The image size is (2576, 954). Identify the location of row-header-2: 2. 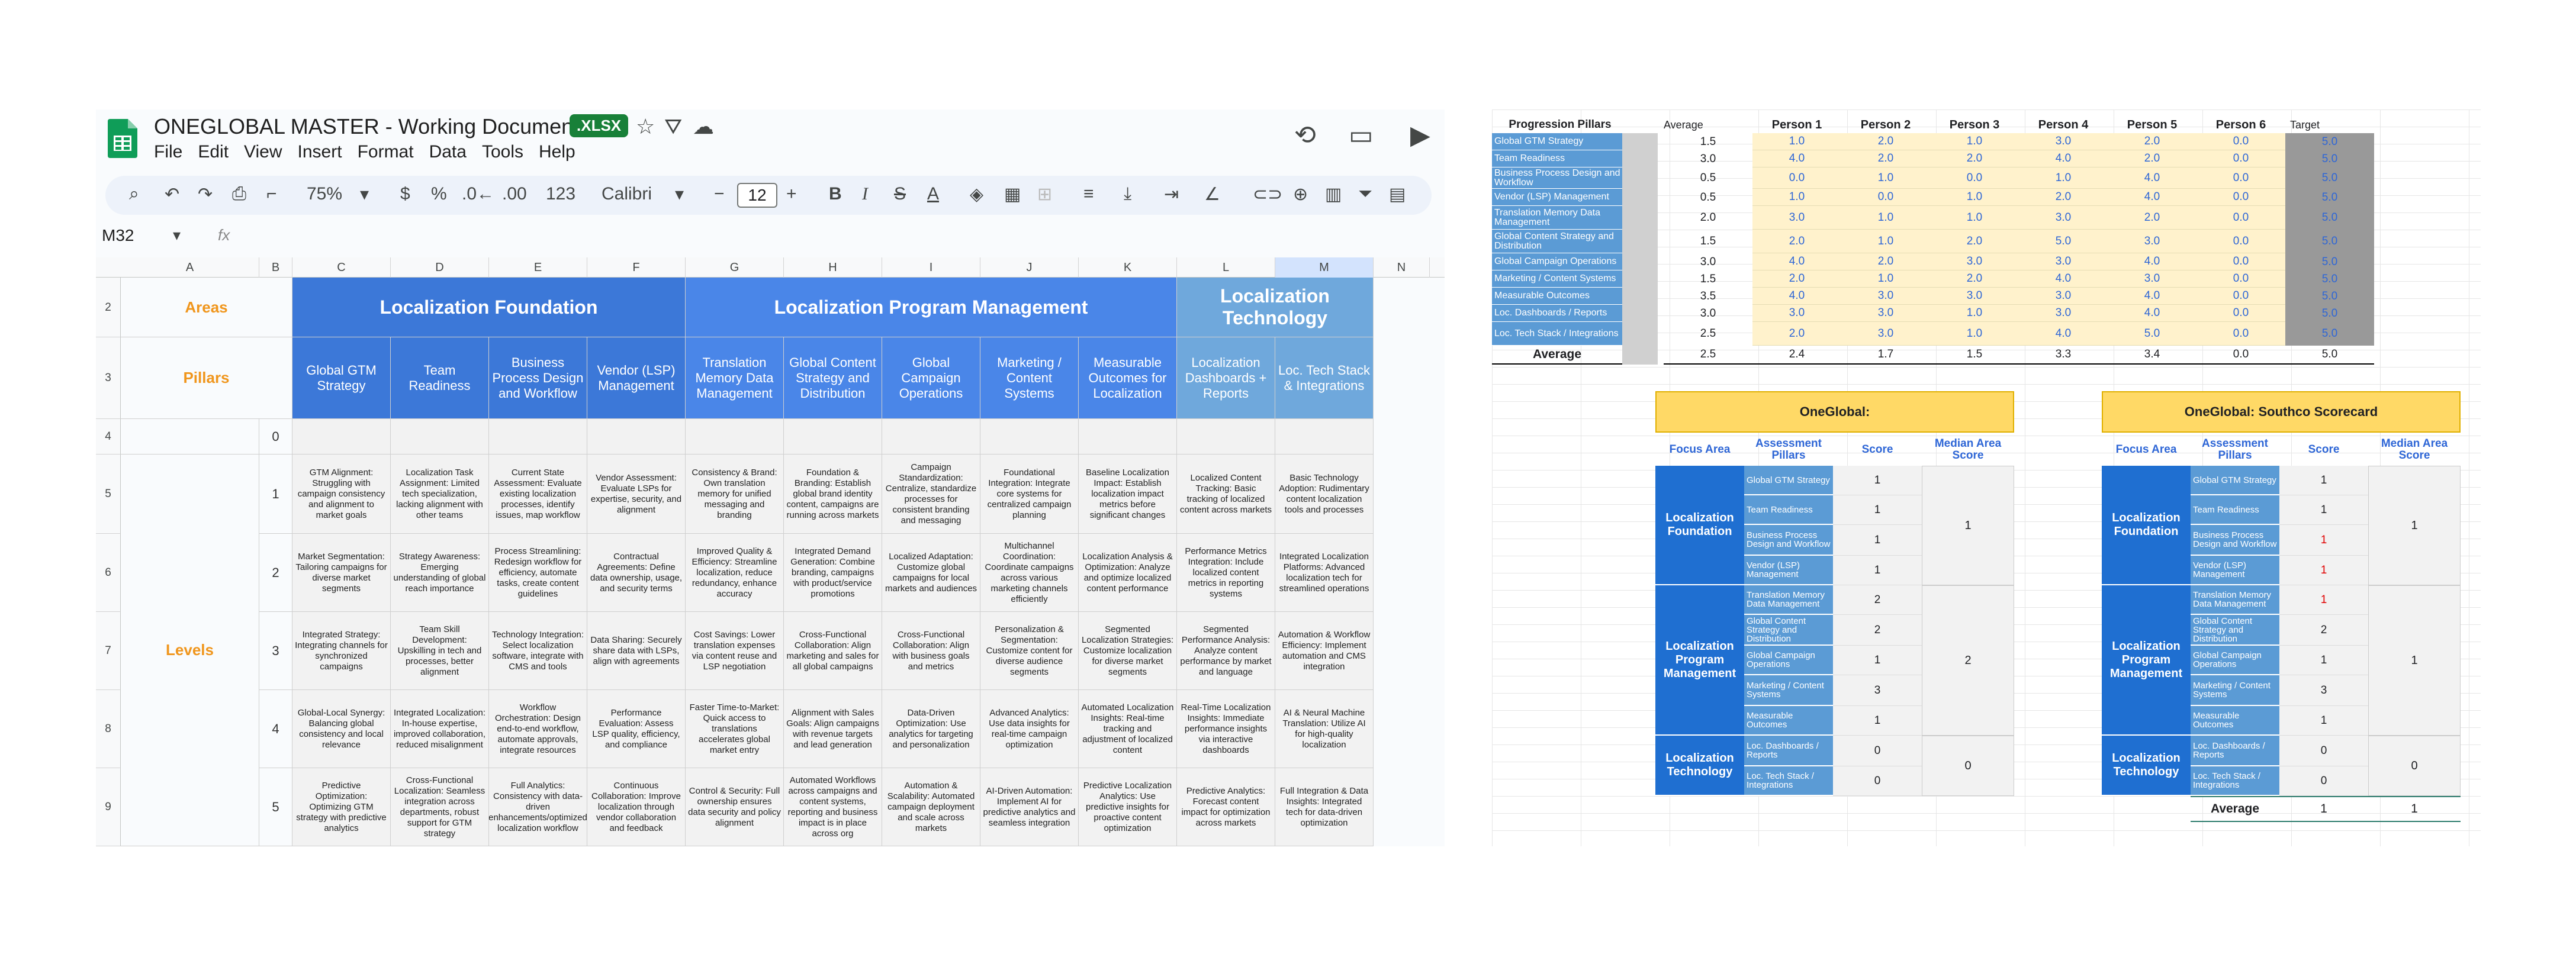
(109, 307).